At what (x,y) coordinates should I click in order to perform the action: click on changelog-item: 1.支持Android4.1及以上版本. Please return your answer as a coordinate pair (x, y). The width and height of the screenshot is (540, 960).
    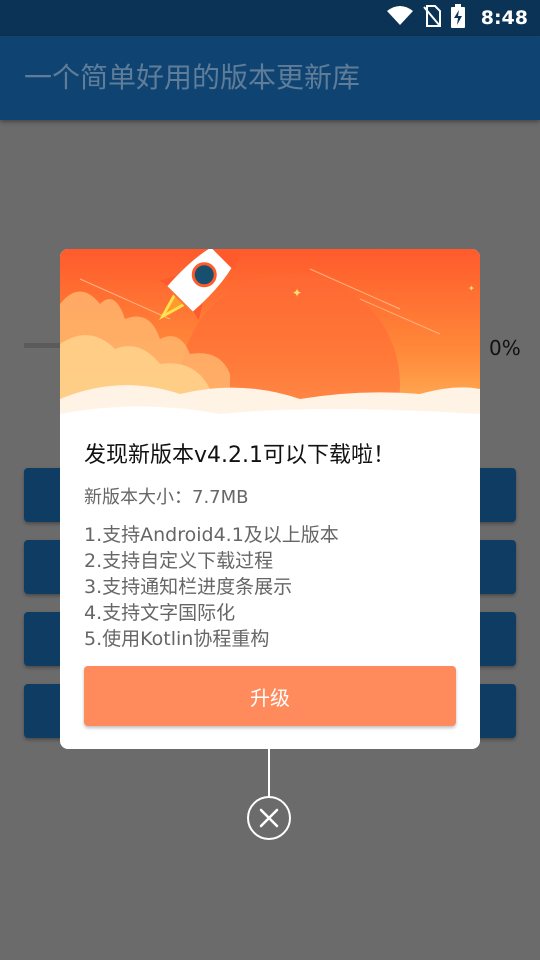
    Looking at the image, I should click on (211, 535).